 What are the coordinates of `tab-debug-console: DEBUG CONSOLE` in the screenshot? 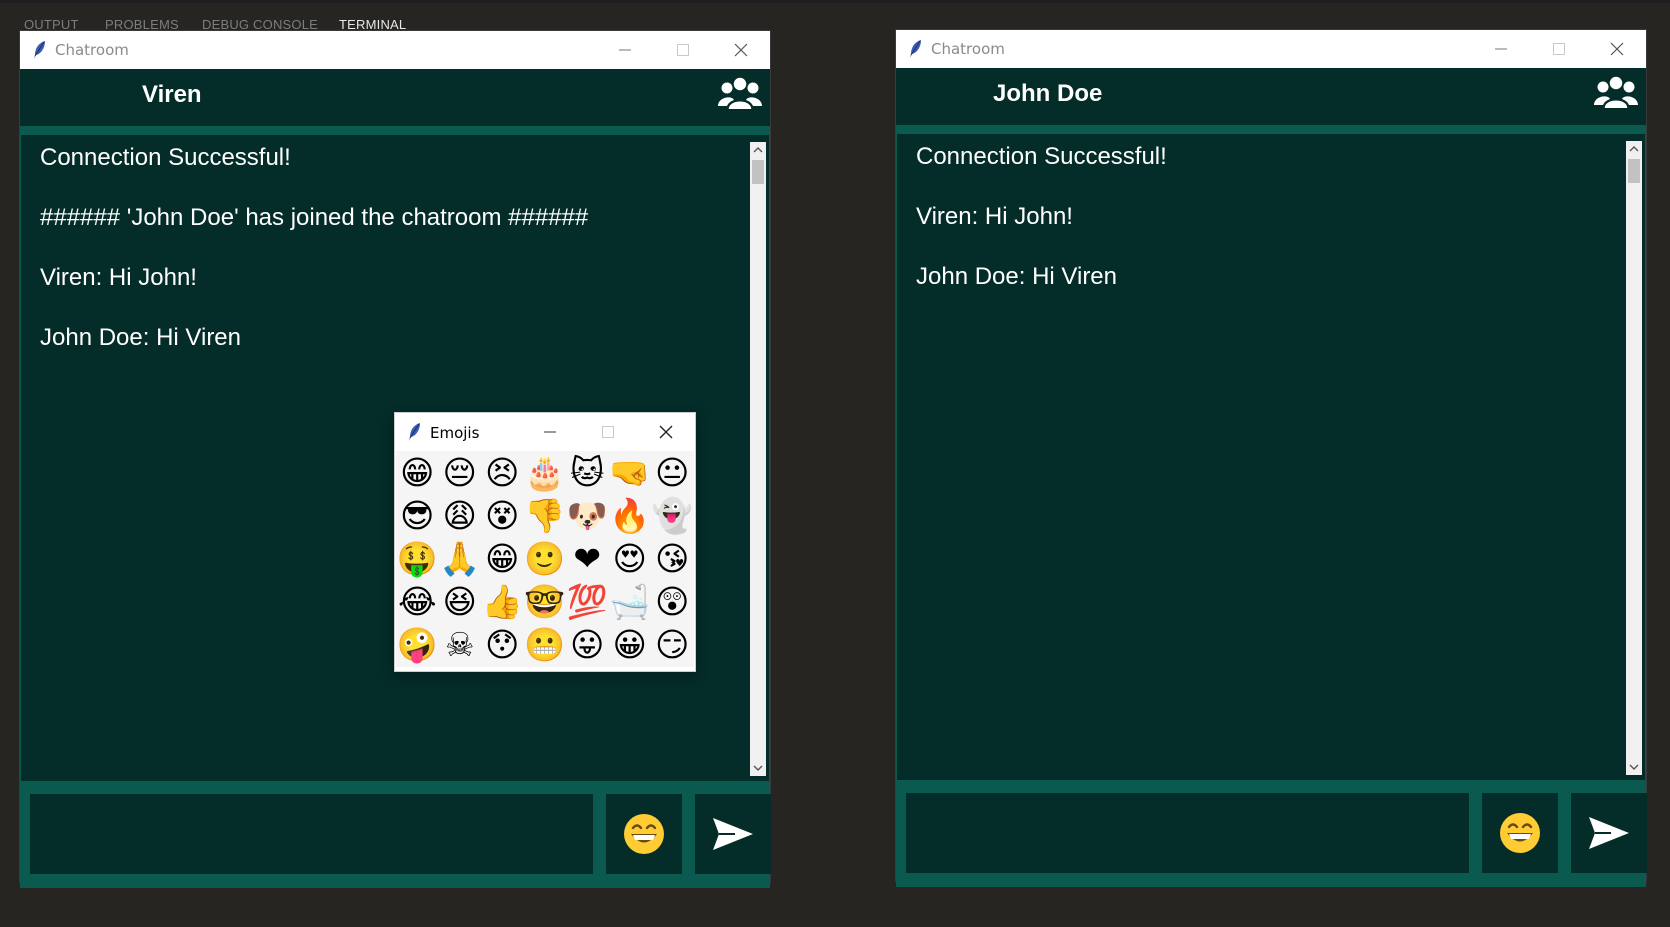 It's located at (260, 24).